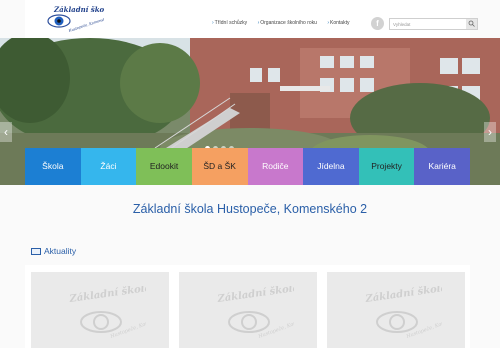 The height and width of the screenshot is (348, 500). I want to click on hero-next-button: ›, so click(490, 132).